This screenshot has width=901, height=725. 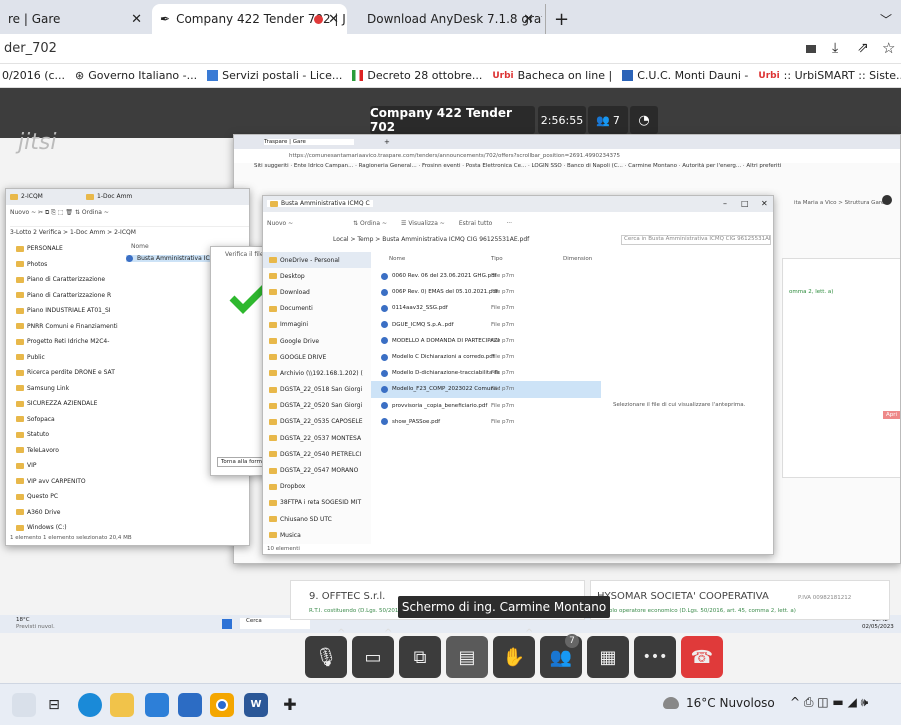 I want to click on nav-item: DGSTA_22_0535 CAPOSELE, so click(x=317, y=422).